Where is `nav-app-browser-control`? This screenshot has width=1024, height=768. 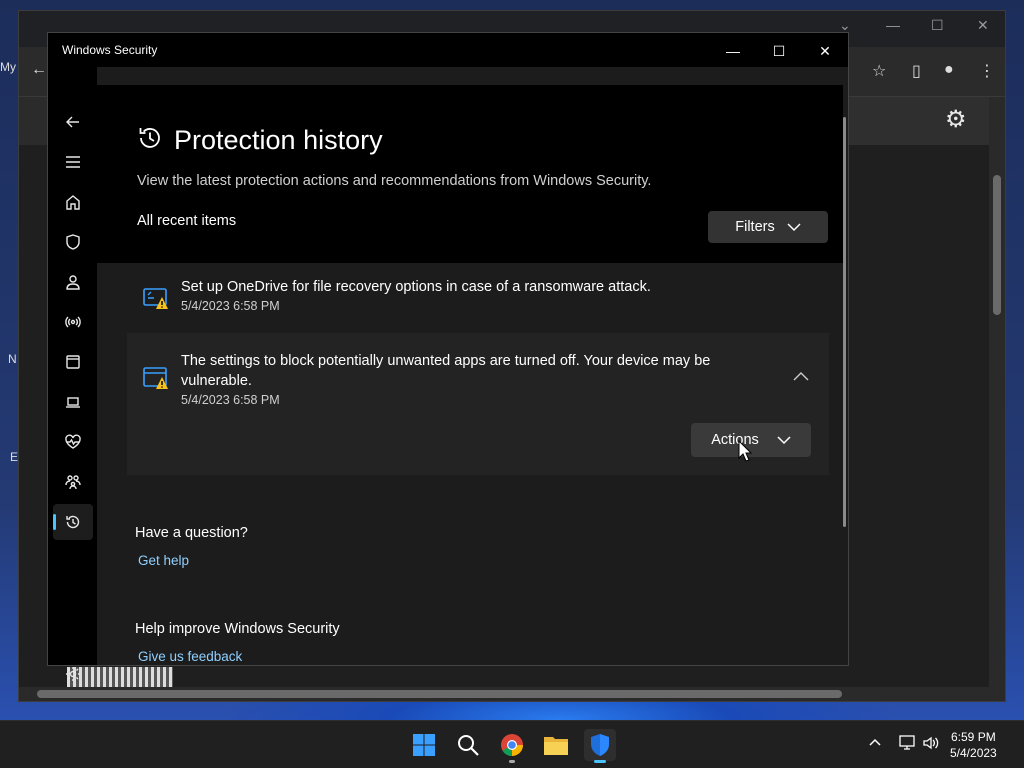
nav-app-browser-control is located at coordinates (73, 362).